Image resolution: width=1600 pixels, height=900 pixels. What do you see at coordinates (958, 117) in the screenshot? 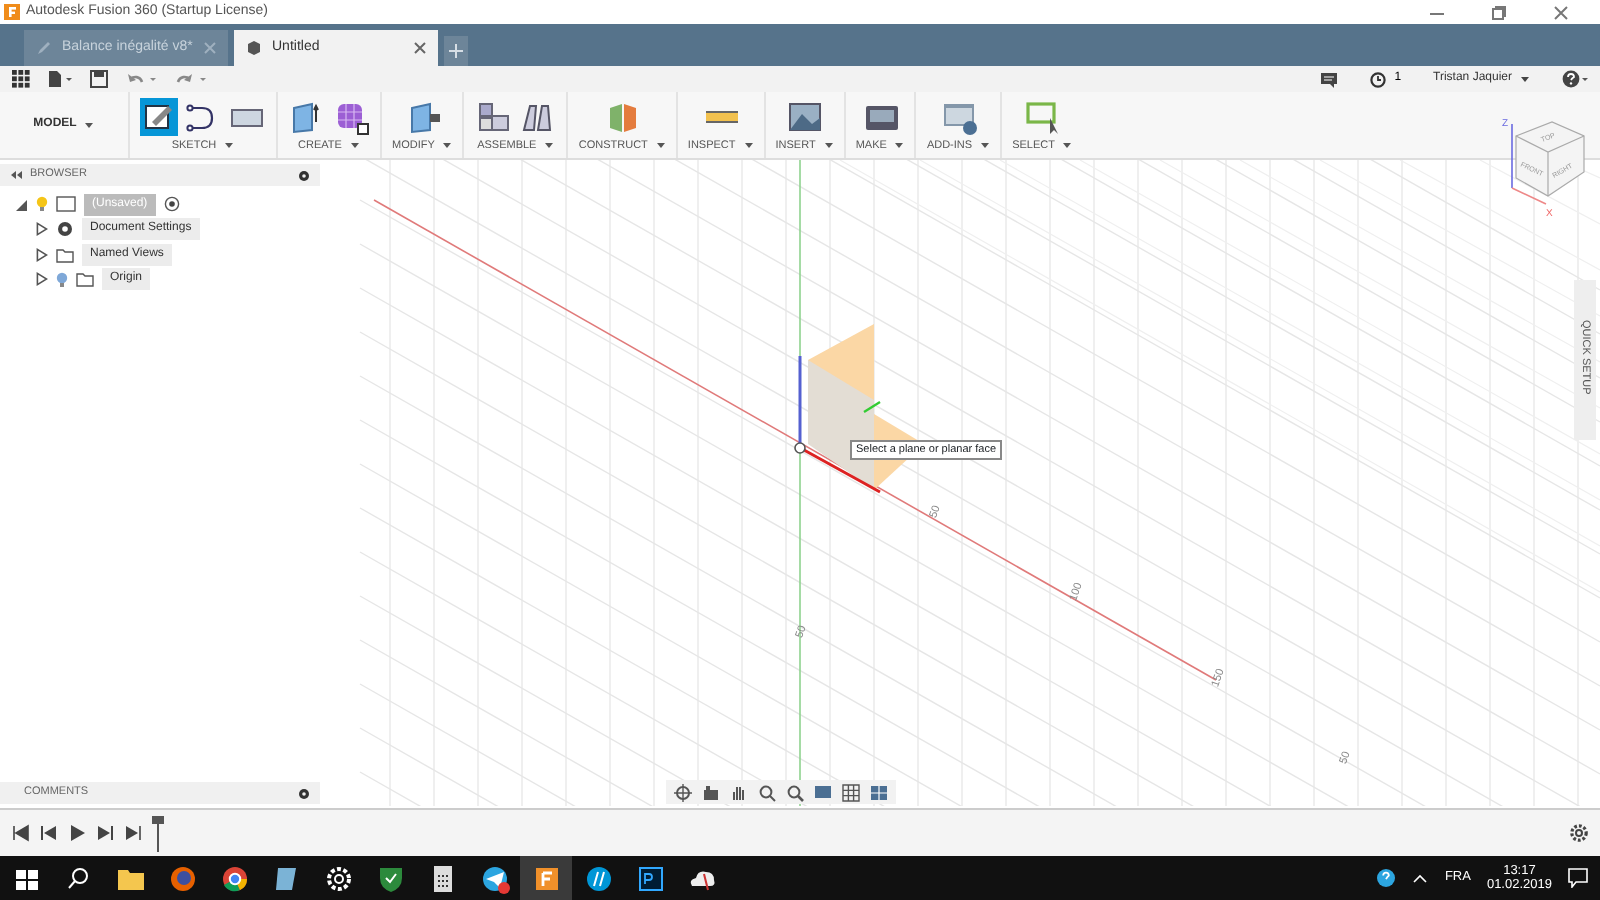
I see `window-gear-icon` at bounding box center [958, 117].